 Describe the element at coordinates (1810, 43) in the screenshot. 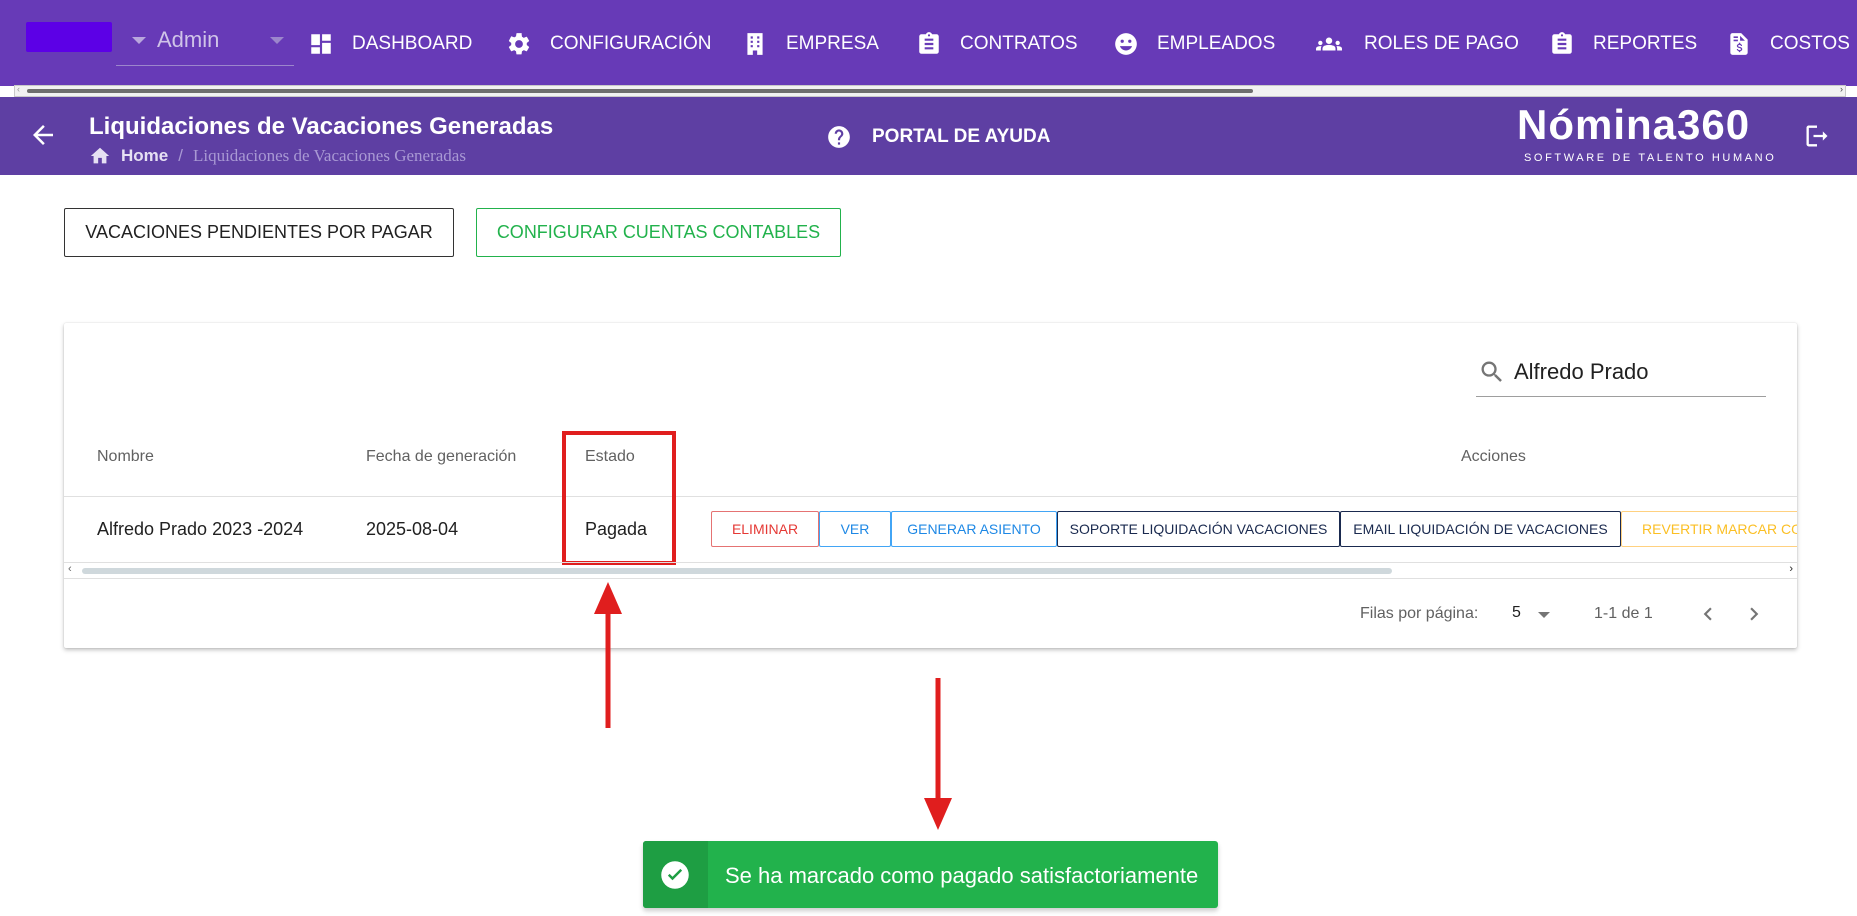

I see `nav-item-label: COSTOS` at that location.